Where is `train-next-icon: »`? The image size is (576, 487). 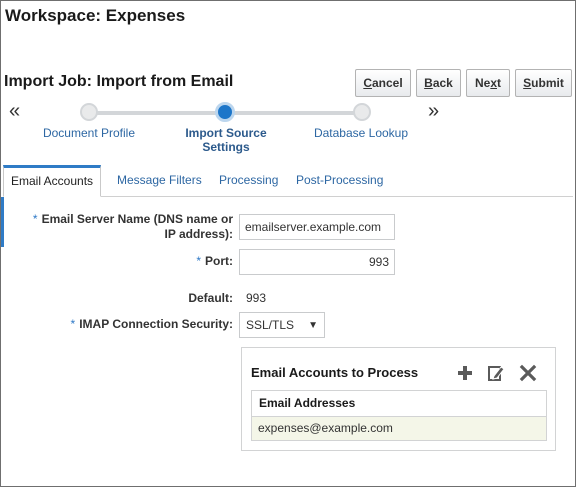 train-next-icon: » is located at coordinates (433, 111).